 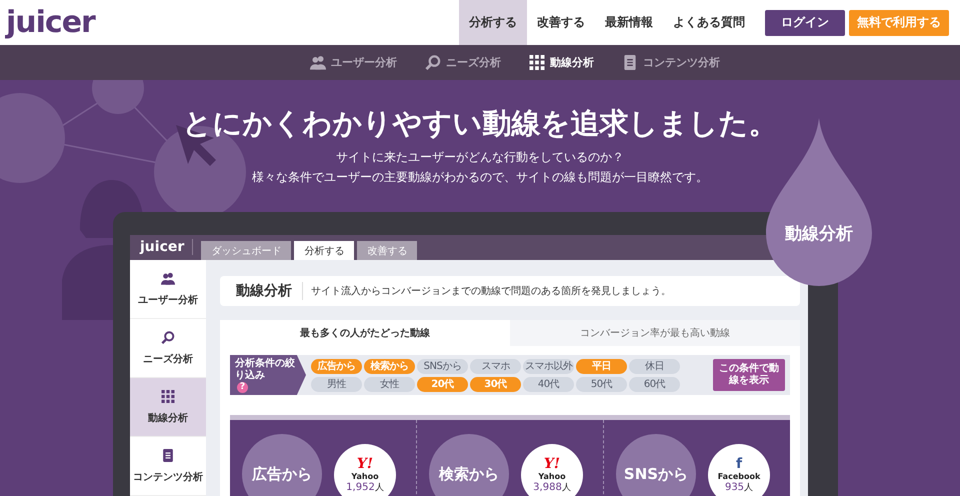 What do you see at coordinates (389, 384) in the screenshot?
I see `filter-chip: 女性` at bounding box center [389, 384].